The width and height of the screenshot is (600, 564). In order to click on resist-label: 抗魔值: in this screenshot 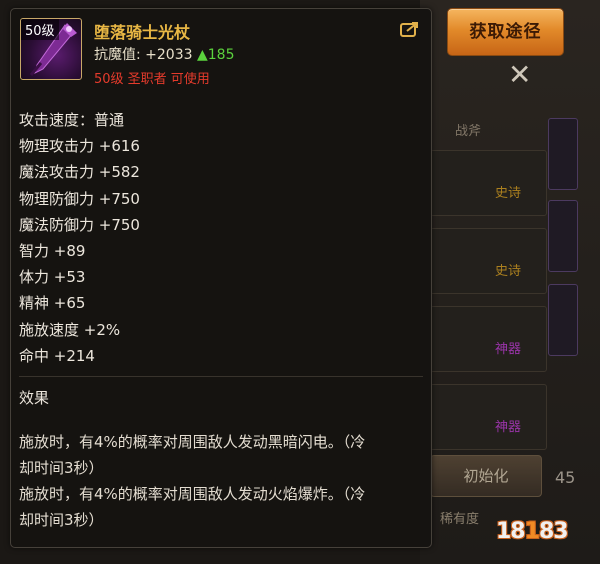, I will do `click(117, 55)`.